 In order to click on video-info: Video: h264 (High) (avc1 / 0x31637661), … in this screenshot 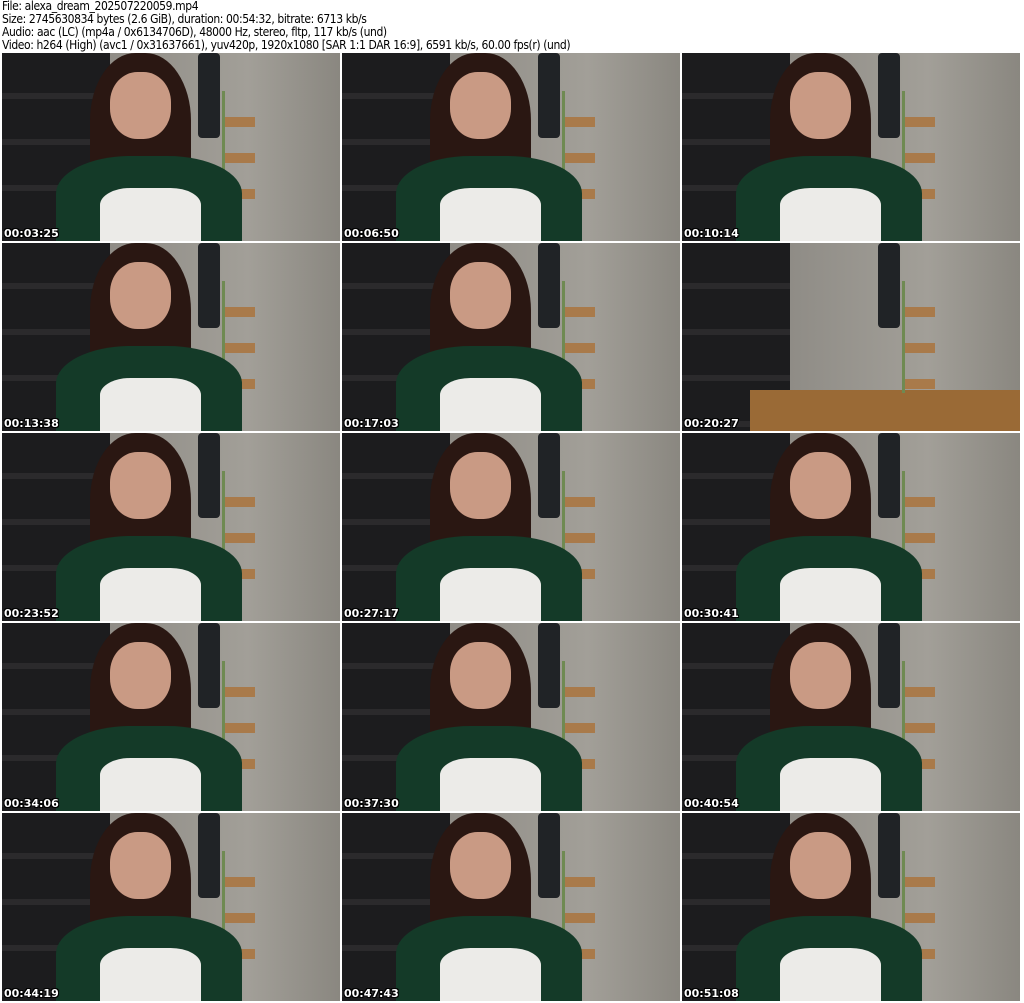, I will do `click(286, 45)`.